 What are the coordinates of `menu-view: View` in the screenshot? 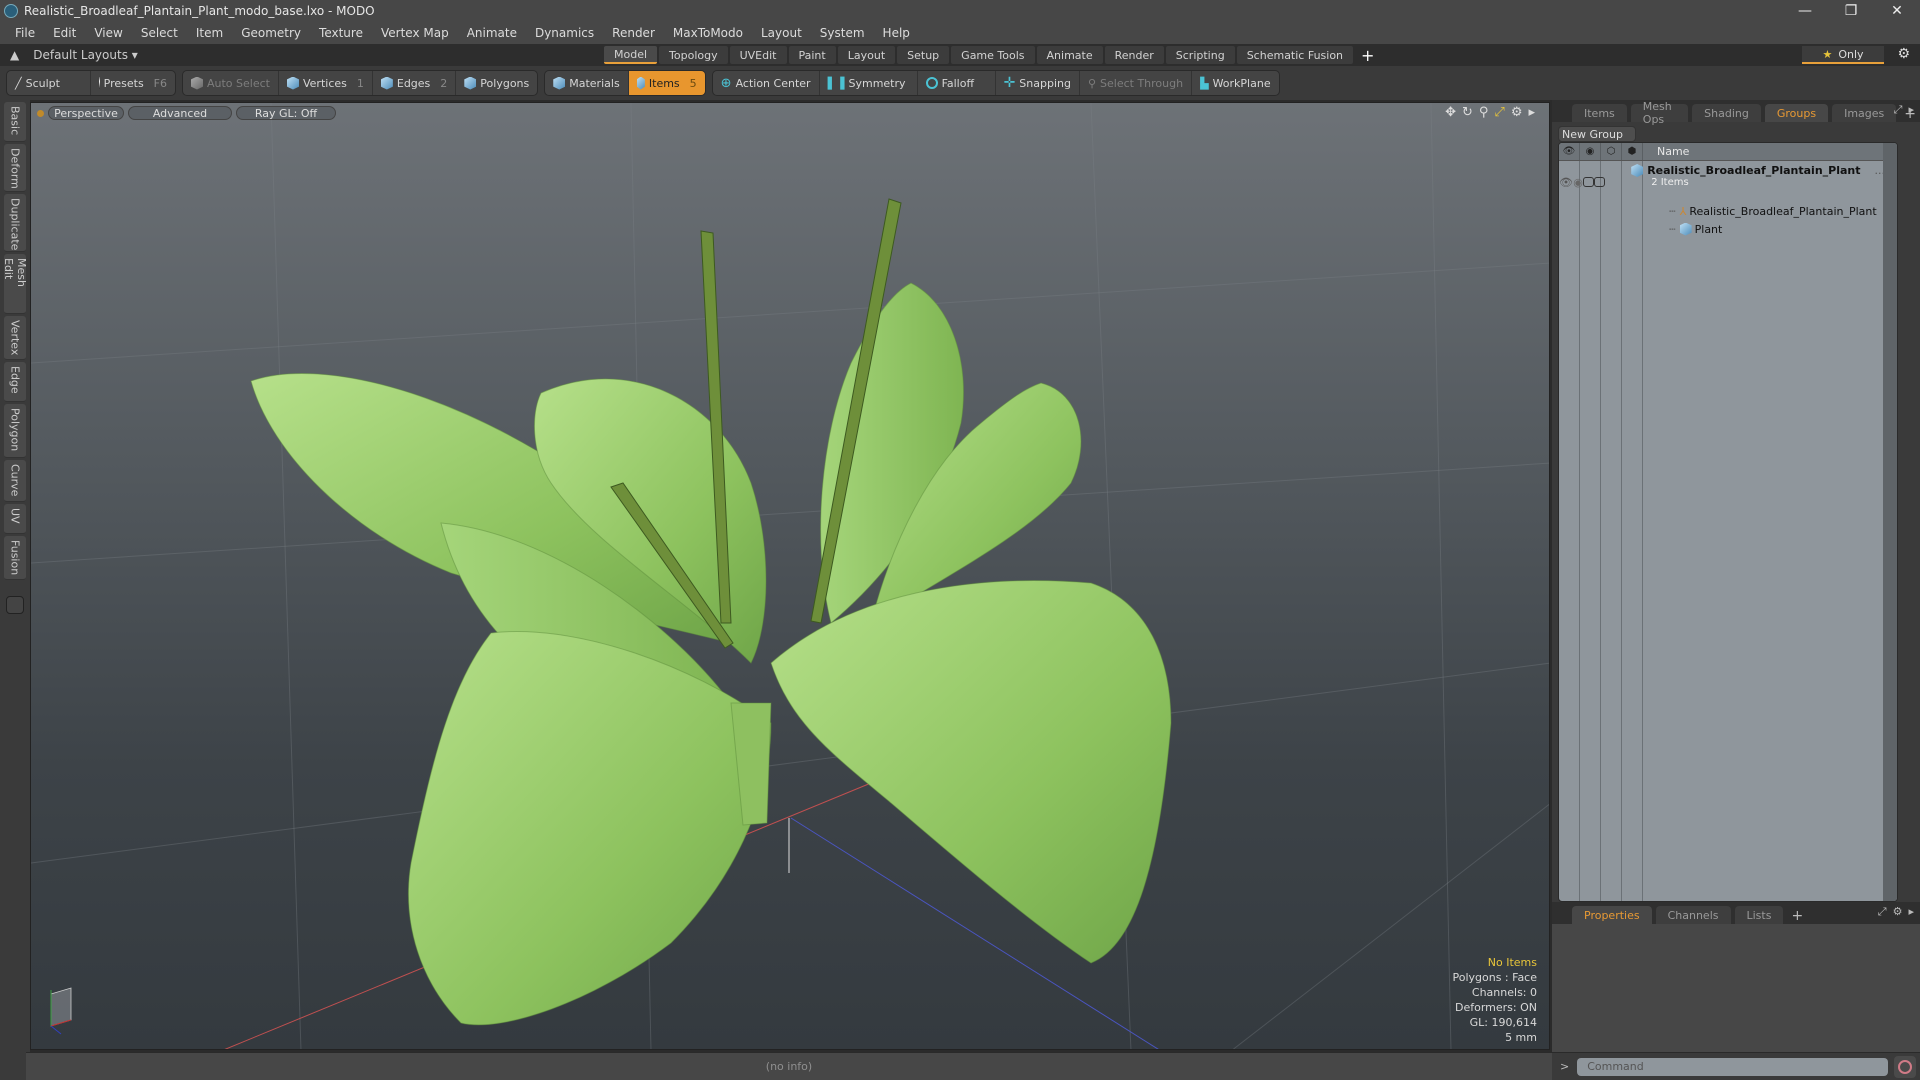 It's located at (108, 33).